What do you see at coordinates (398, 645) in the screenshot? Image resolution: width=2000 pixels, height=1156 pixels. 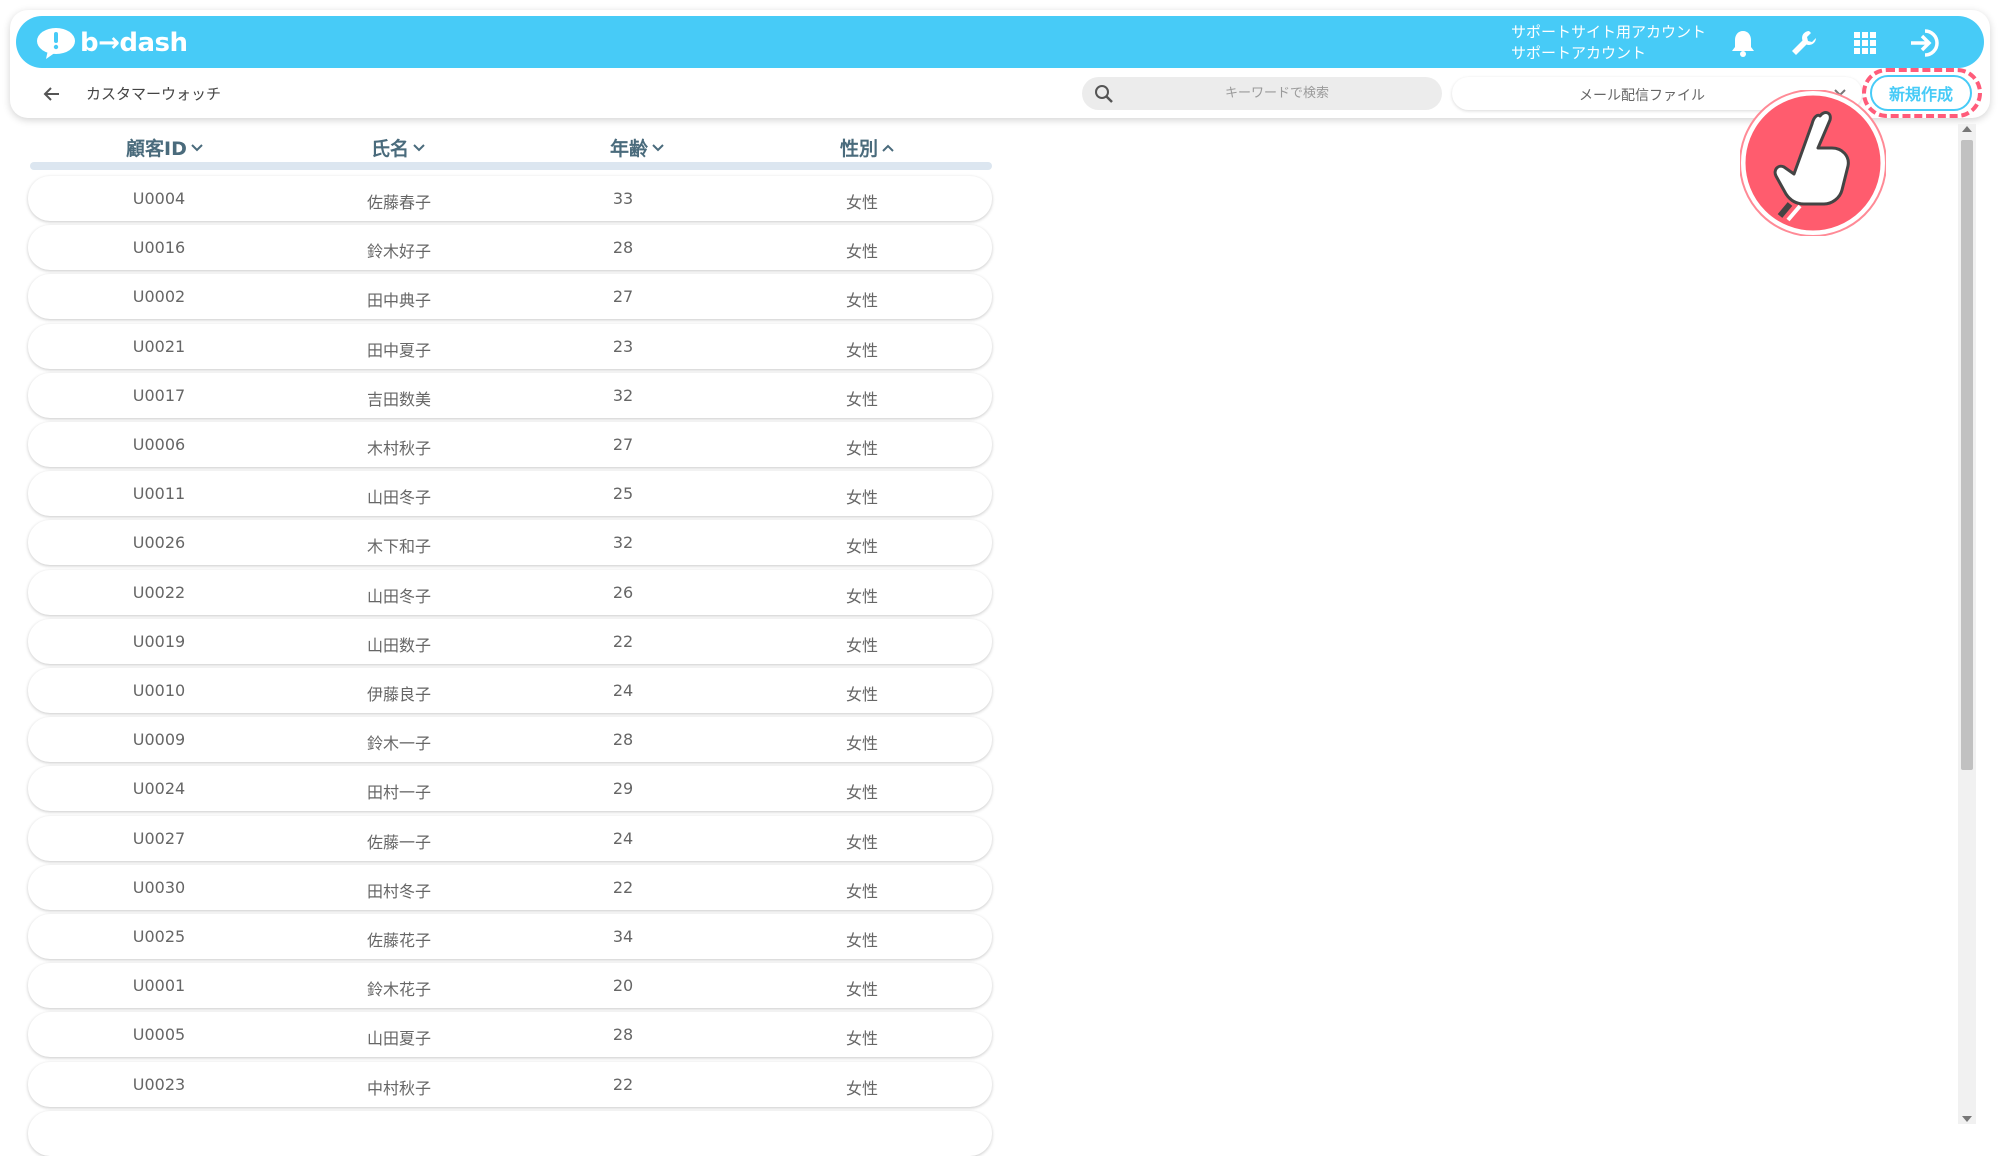 I see `cell-name: 山田数子` at bounding box center [398, 645].